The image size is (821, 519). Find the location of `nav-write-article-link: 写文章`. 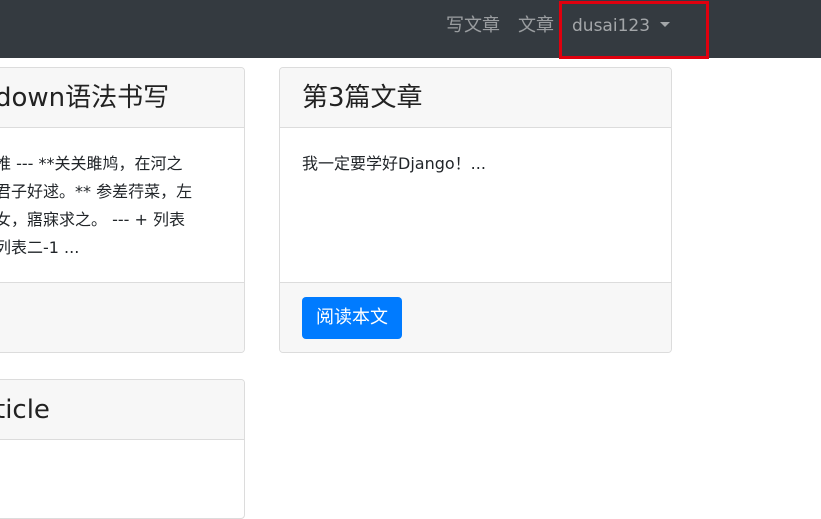

nav-write-article-link: 写文章 is located at coordinates (473, 26).